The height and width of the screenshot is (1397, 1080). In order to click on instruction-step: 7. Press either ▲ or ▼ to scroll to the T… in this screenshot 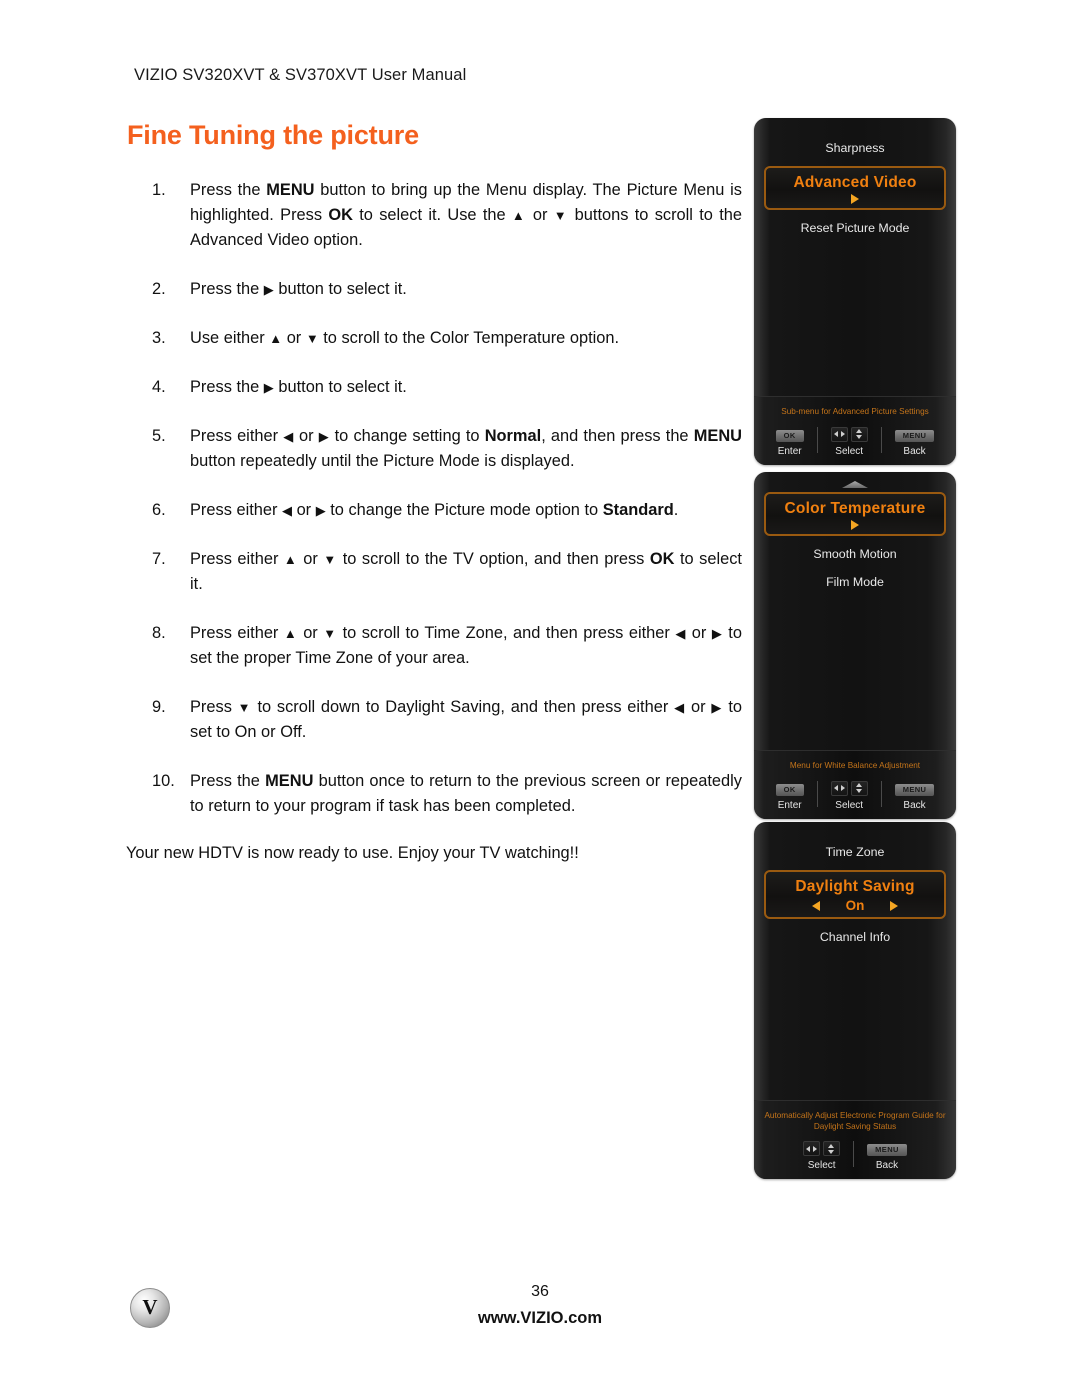, I will do `click(447, 572)`.